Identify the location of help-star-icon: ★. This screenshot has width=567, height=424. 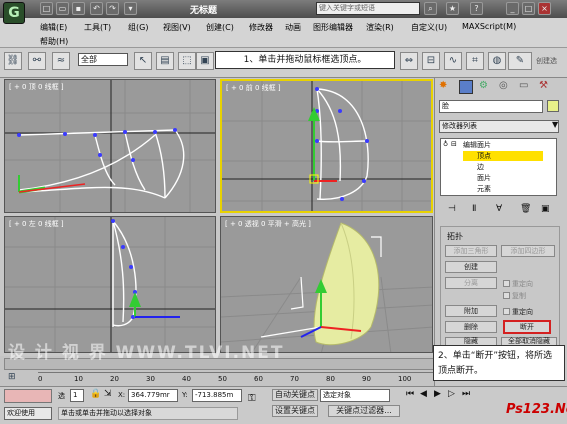
(452, 8).